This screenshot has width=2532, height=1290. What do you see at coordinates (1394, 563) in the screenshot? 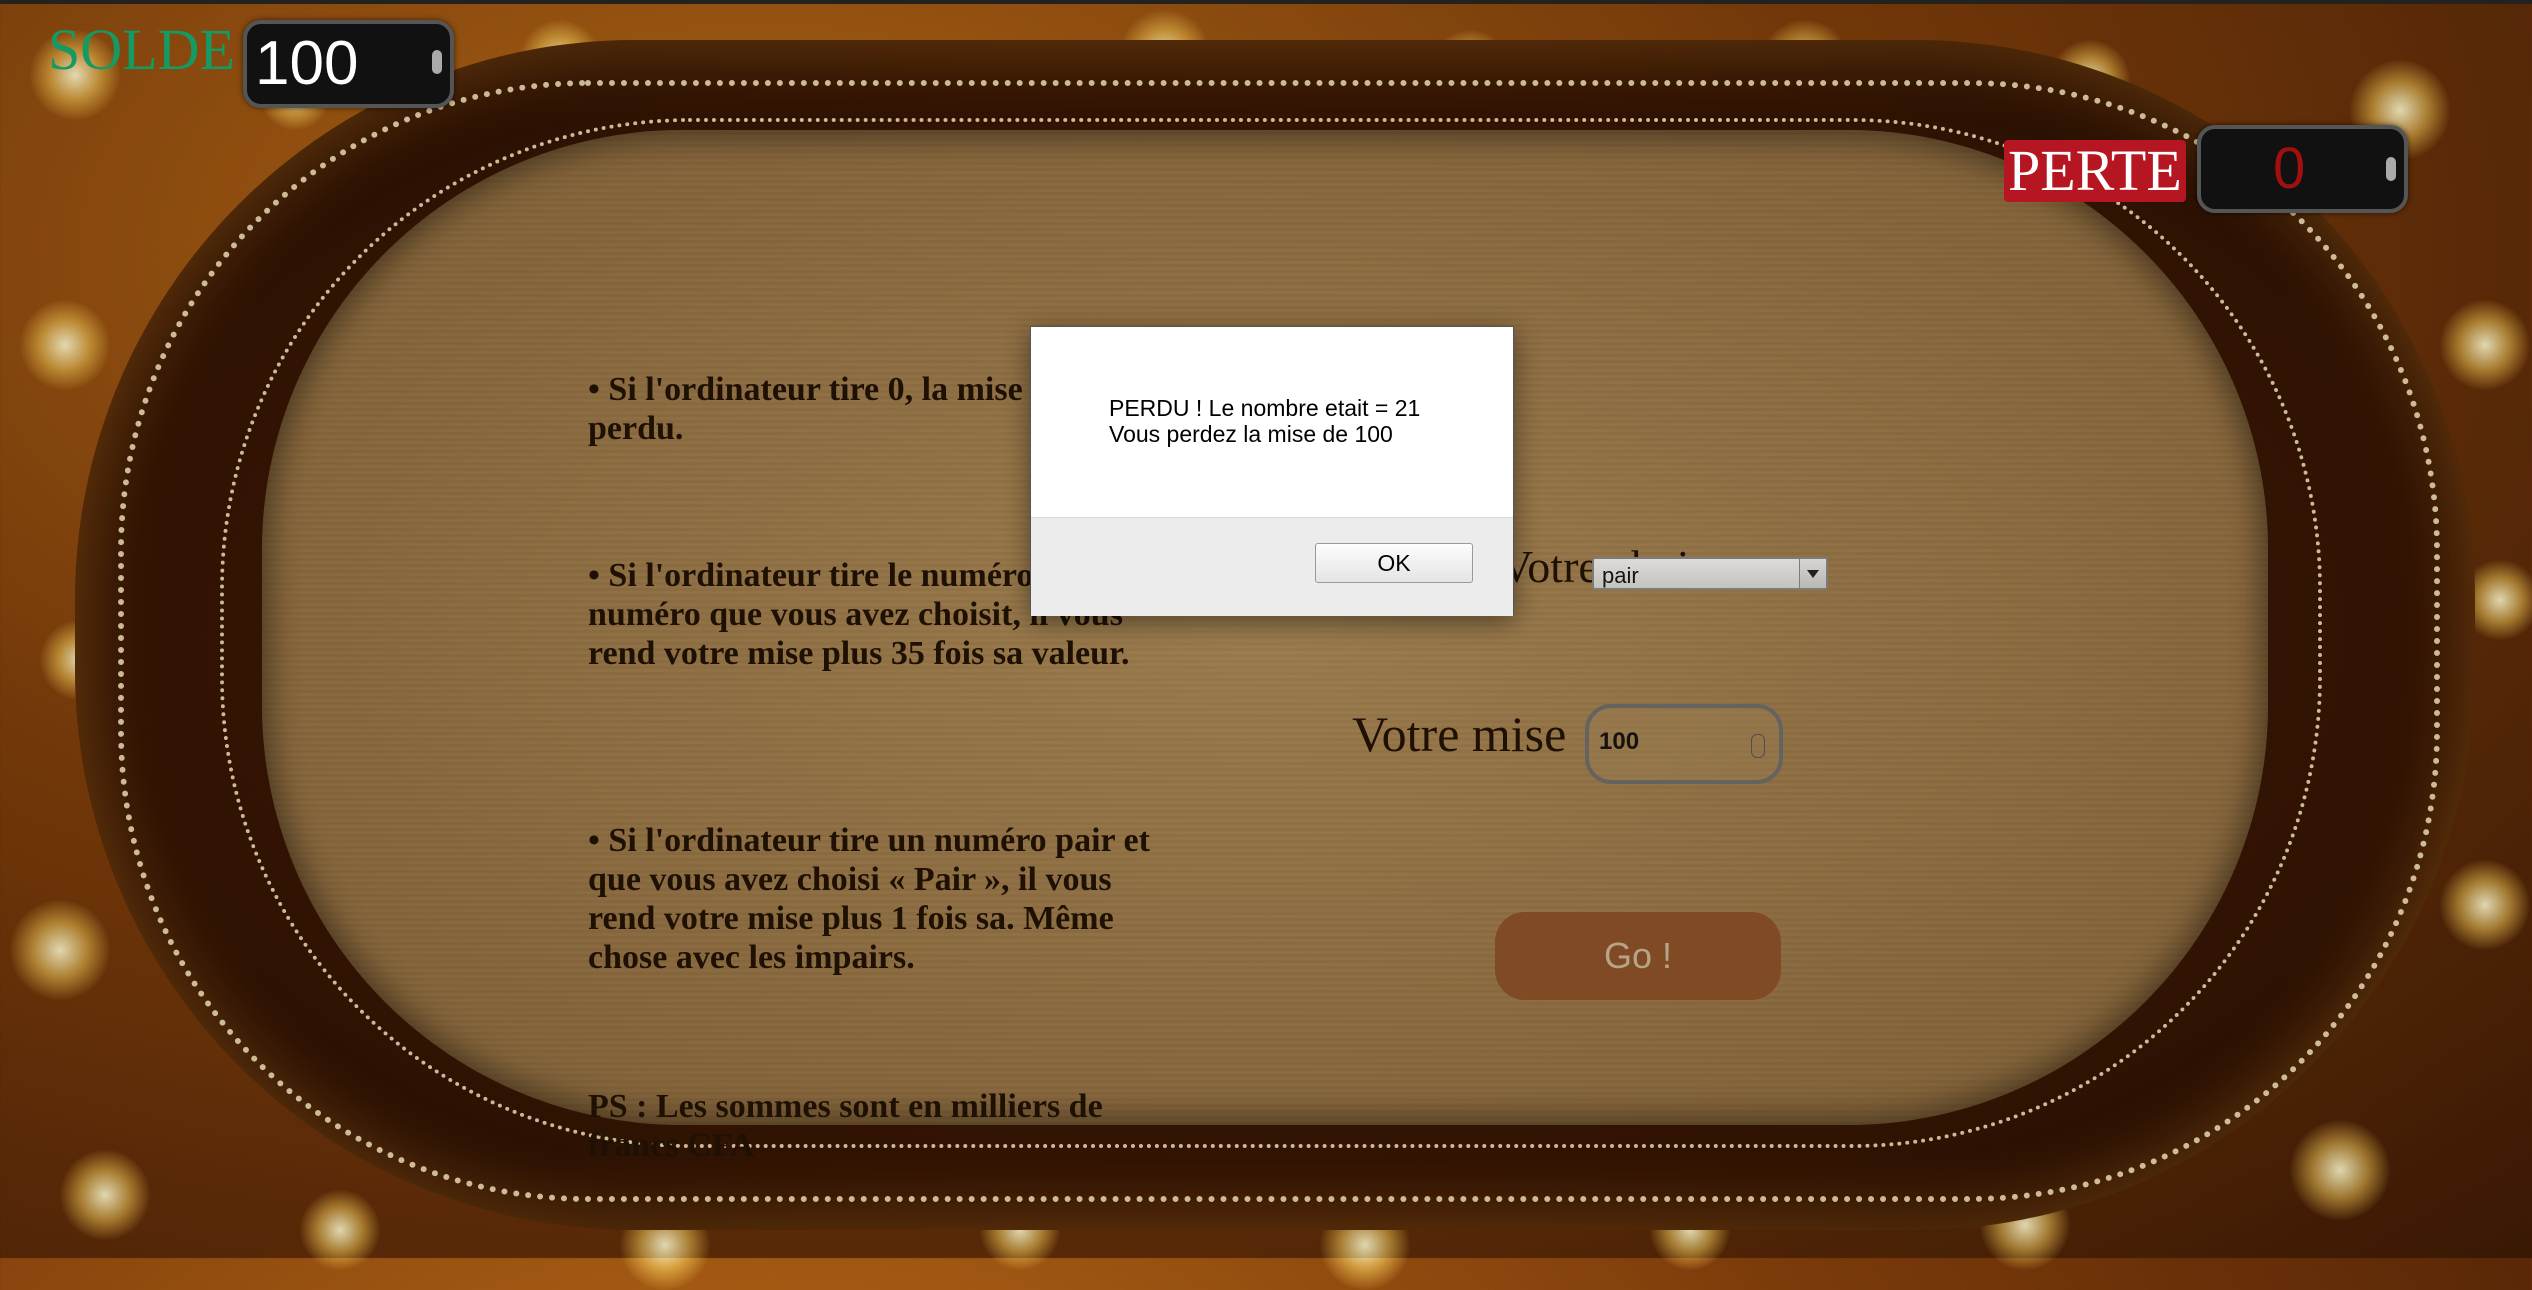
I see `ok-button: OK` at bounding box center [1394, 563].